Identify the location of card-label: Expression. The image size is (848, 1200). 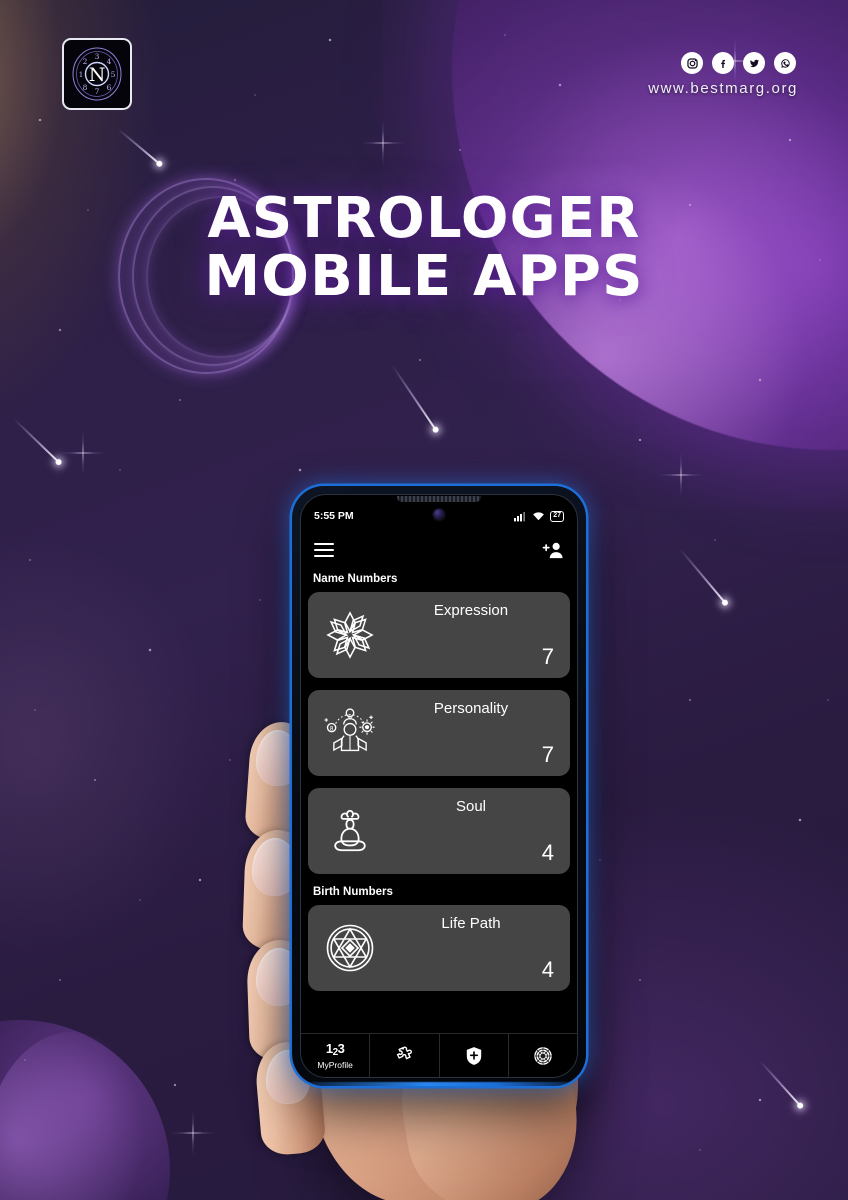
(471, 610).